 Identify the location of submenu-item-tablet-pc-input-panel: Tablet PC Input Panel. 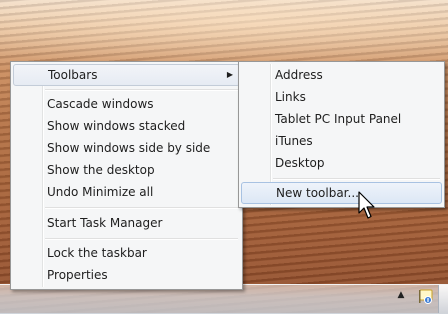
(341, 119).